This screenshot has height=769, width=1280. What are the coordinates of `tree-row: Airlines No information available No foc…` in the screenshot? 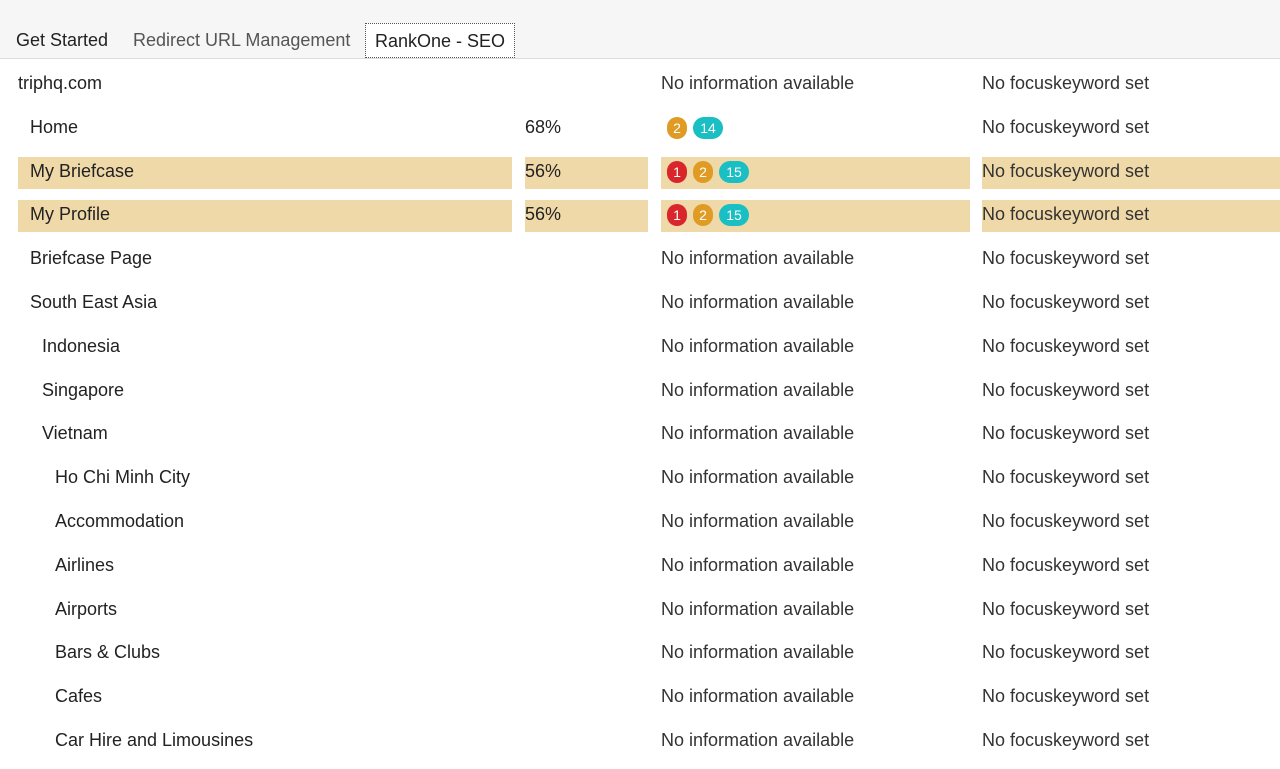 It's located at (640, 564).